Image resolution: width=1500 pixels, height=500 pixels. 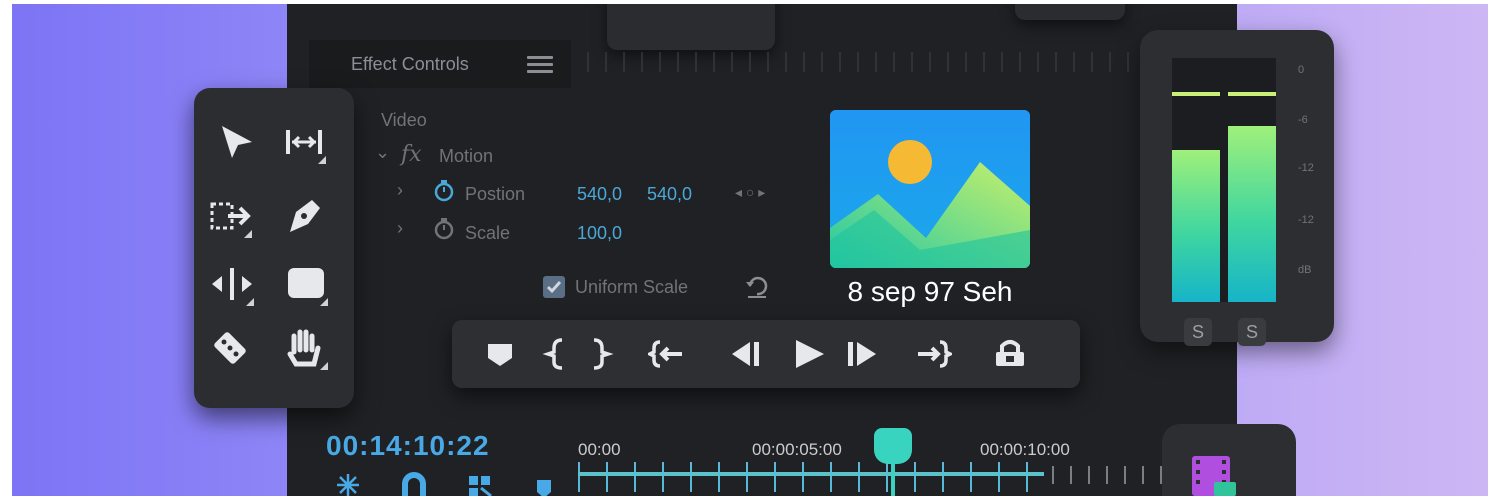 What do you see at coordinates (480, 483) in the screenshot?
I see `linked-selection-icon` at bounding box center [480, 483].